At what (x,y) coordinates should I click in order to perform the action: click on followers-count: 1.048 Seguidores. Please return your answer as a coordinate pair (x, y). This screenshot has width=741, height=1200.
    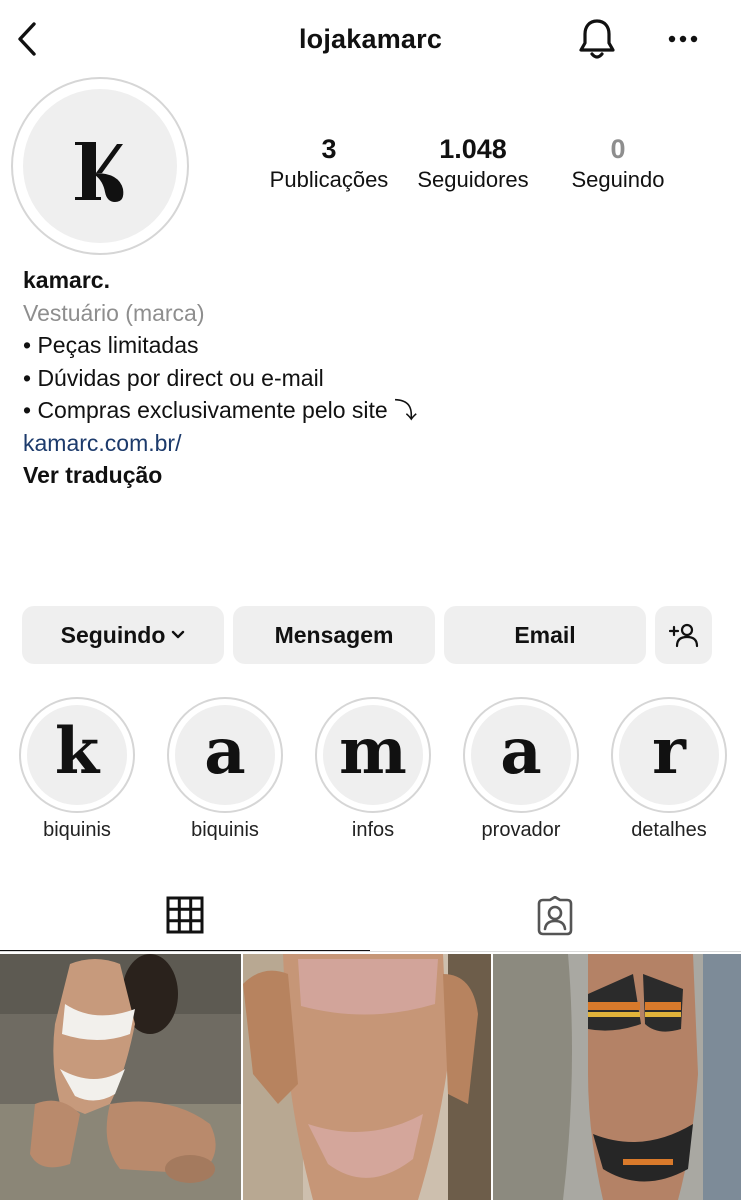
    Looking at the image, I should click on (473, 164).